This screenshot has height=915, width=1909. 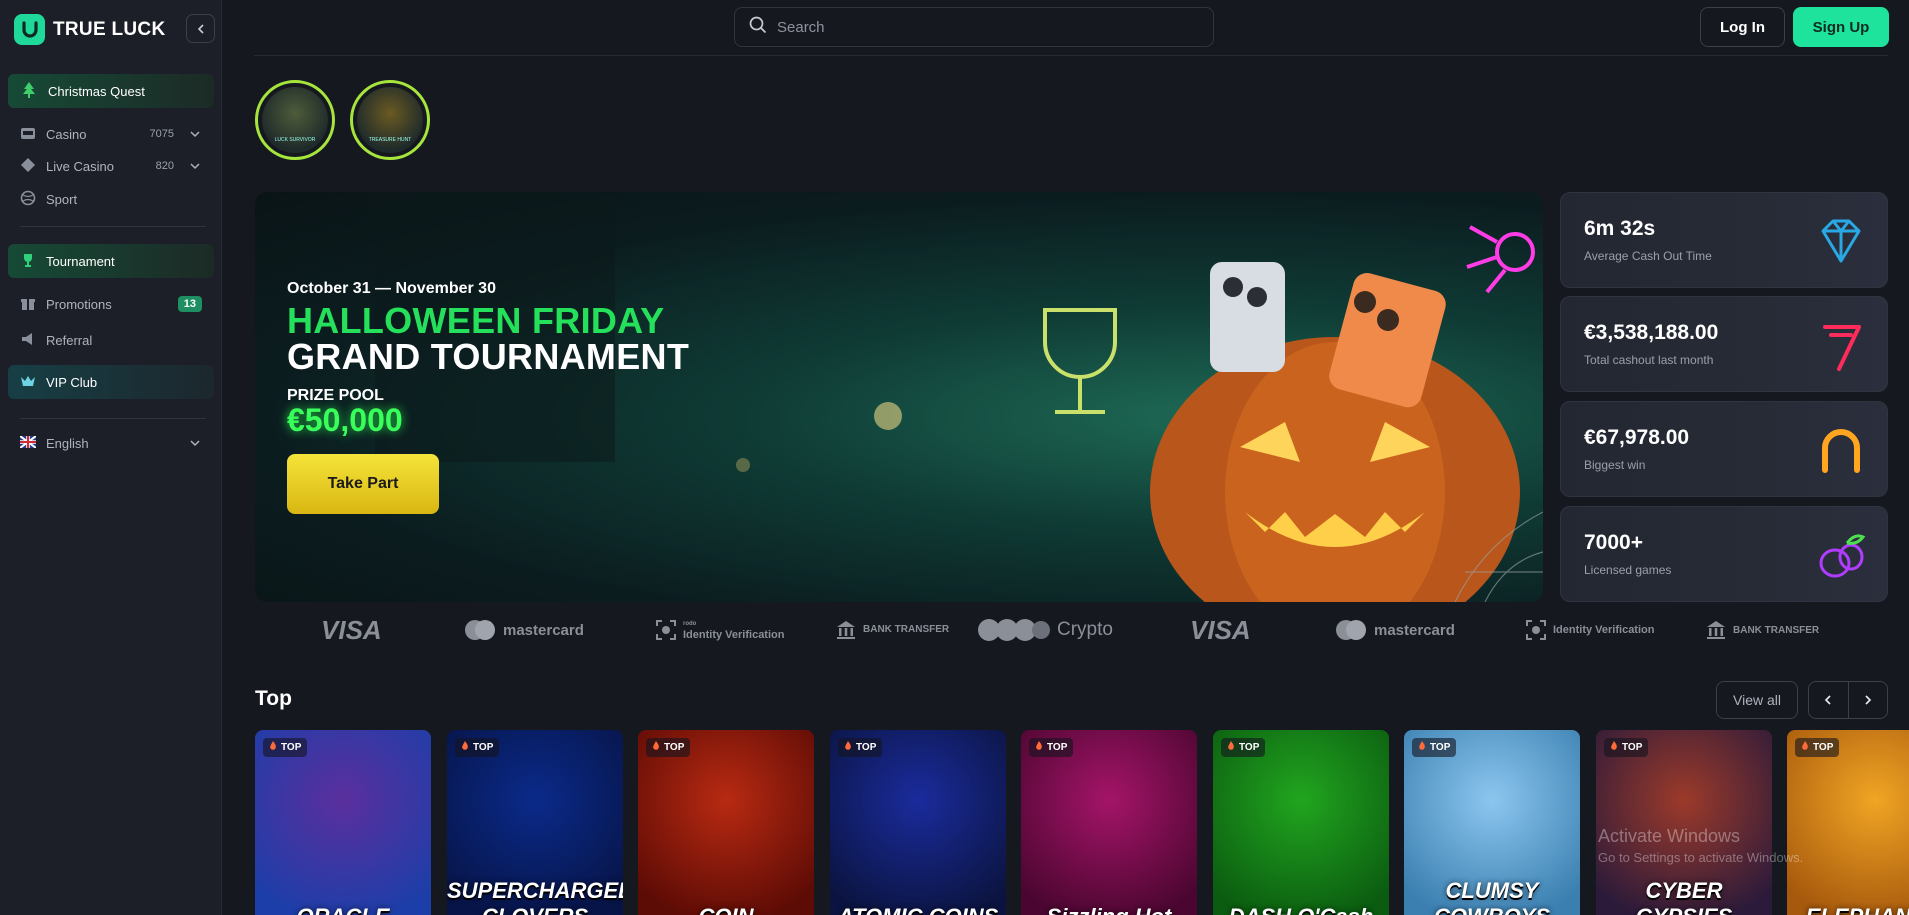 What do you see at coordinates (390, 120) in the screenshot?
I see `story-item: TREASURE HUNT` at bounding box center [390, 120].